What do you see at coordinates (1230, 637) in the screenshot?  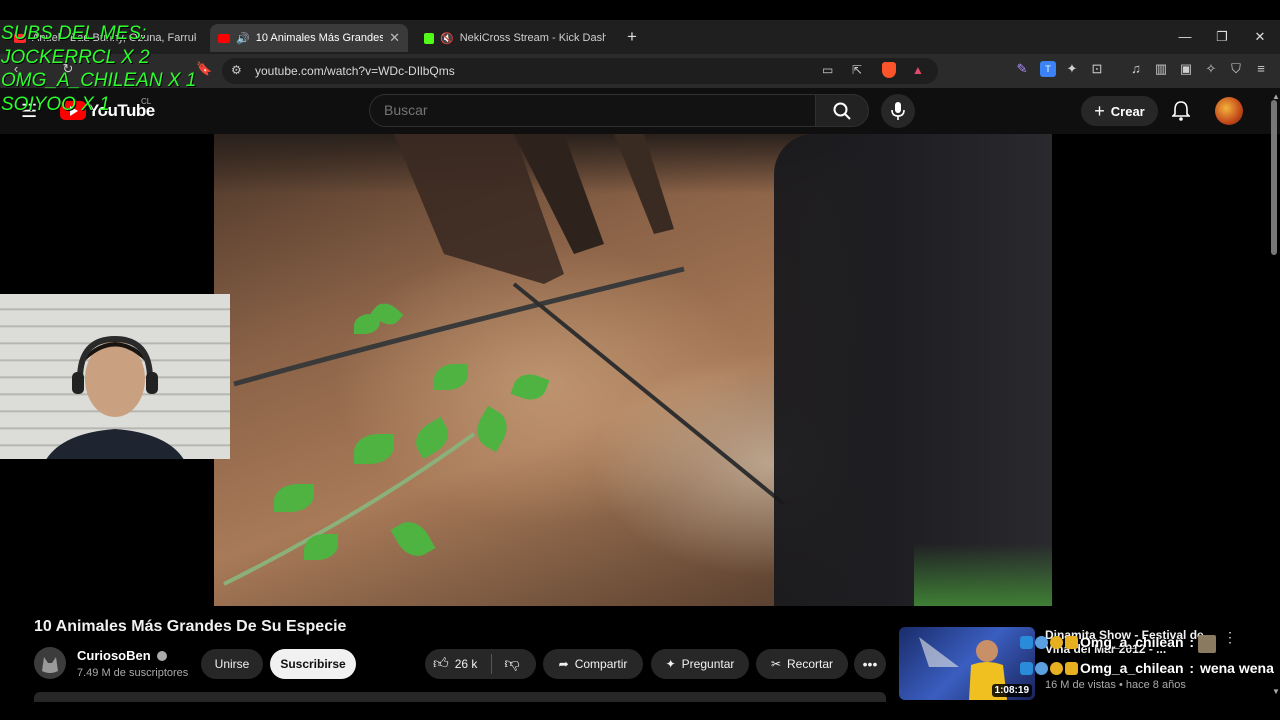 I see `more-options-icon: ⋮` at bounding box center [1230, 637].